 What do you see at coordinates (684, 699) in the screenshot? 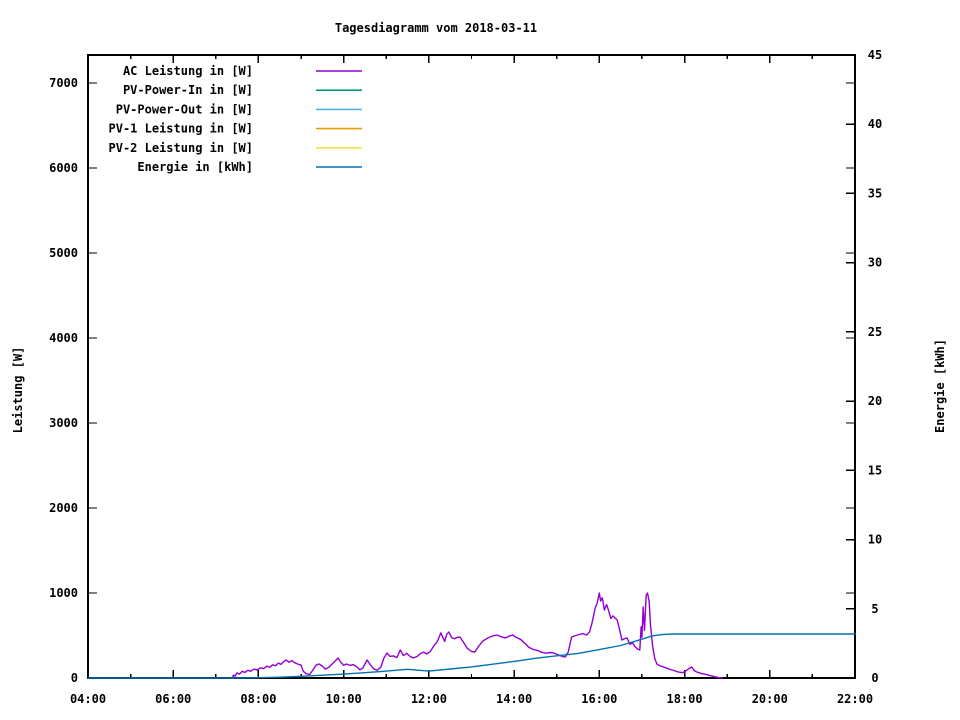
I see `x-tick-label: 18:00` at bounding box center [684, 699].